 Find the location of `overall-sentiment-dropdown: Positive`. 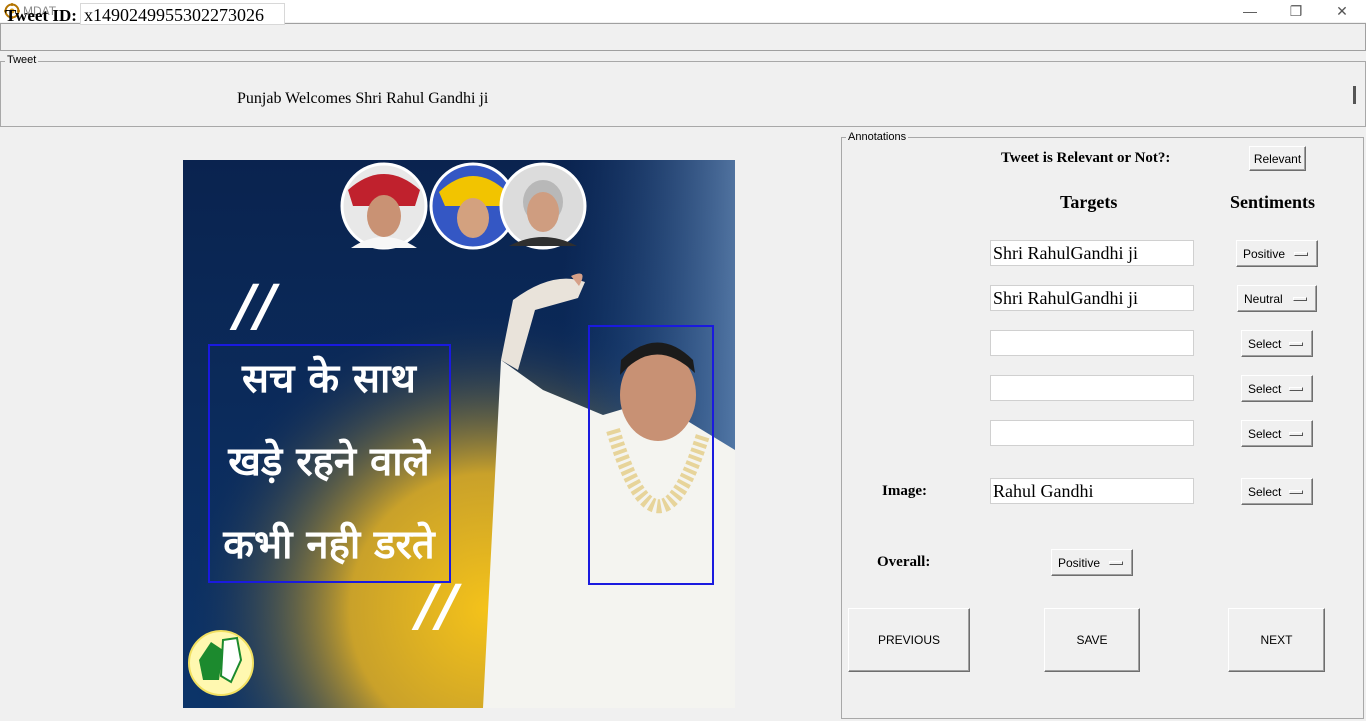

overall-sentiment-dropdown: Positive is located at coordinates (1092, 562).